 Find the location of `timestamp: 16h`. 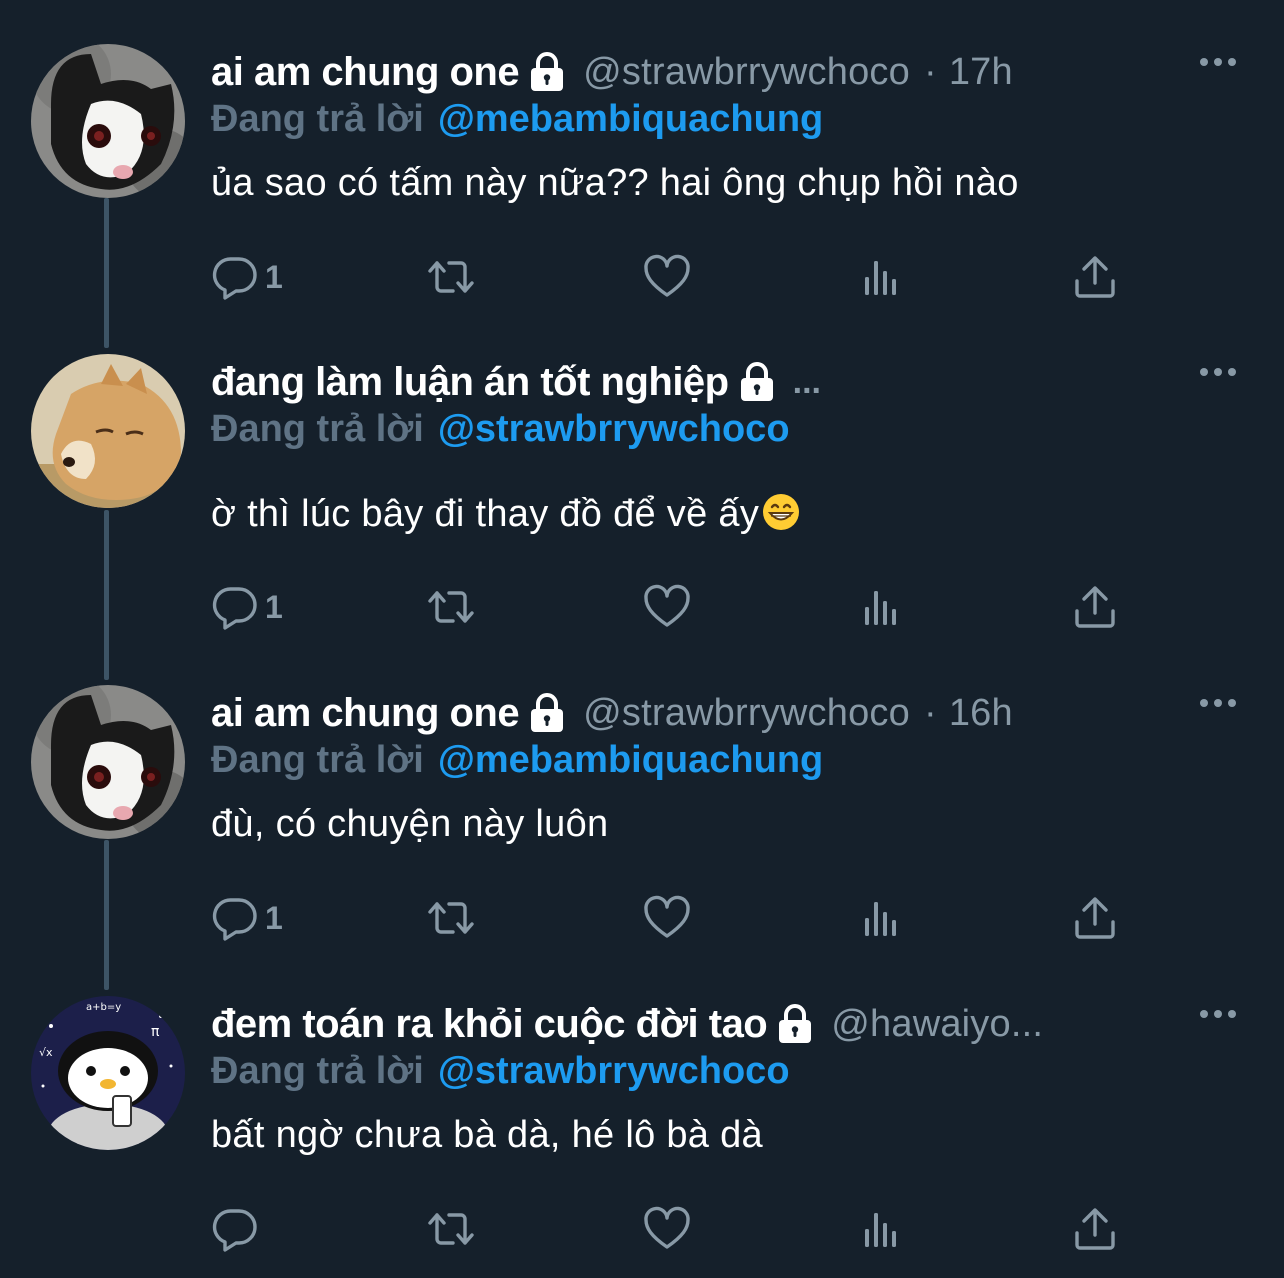

timestamp: 16h is located at coordinates (981, 713).